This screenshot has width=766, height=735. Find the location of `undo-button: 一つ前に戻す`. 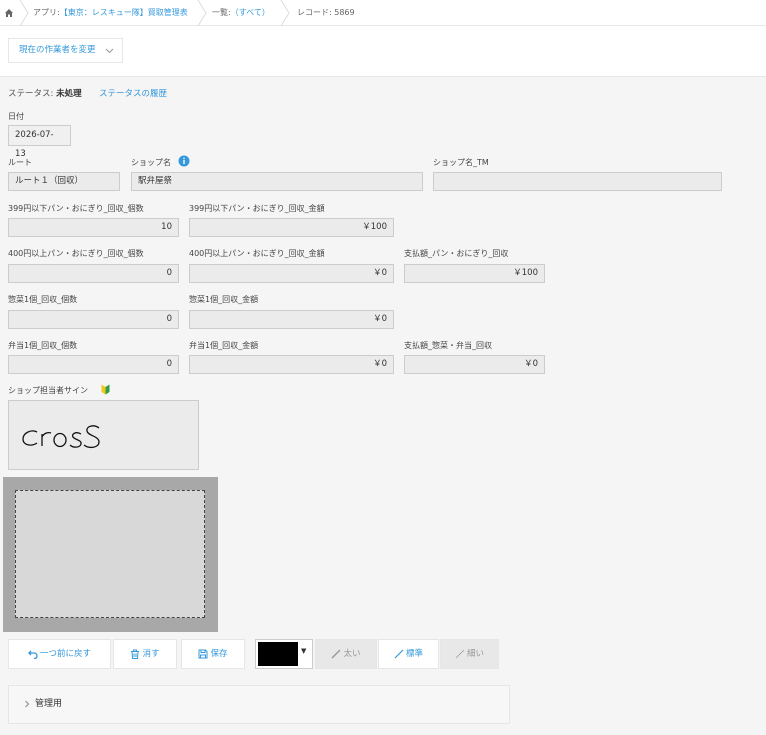

undo-button: 一つ前に戻す is located at coordinates (59, 654).